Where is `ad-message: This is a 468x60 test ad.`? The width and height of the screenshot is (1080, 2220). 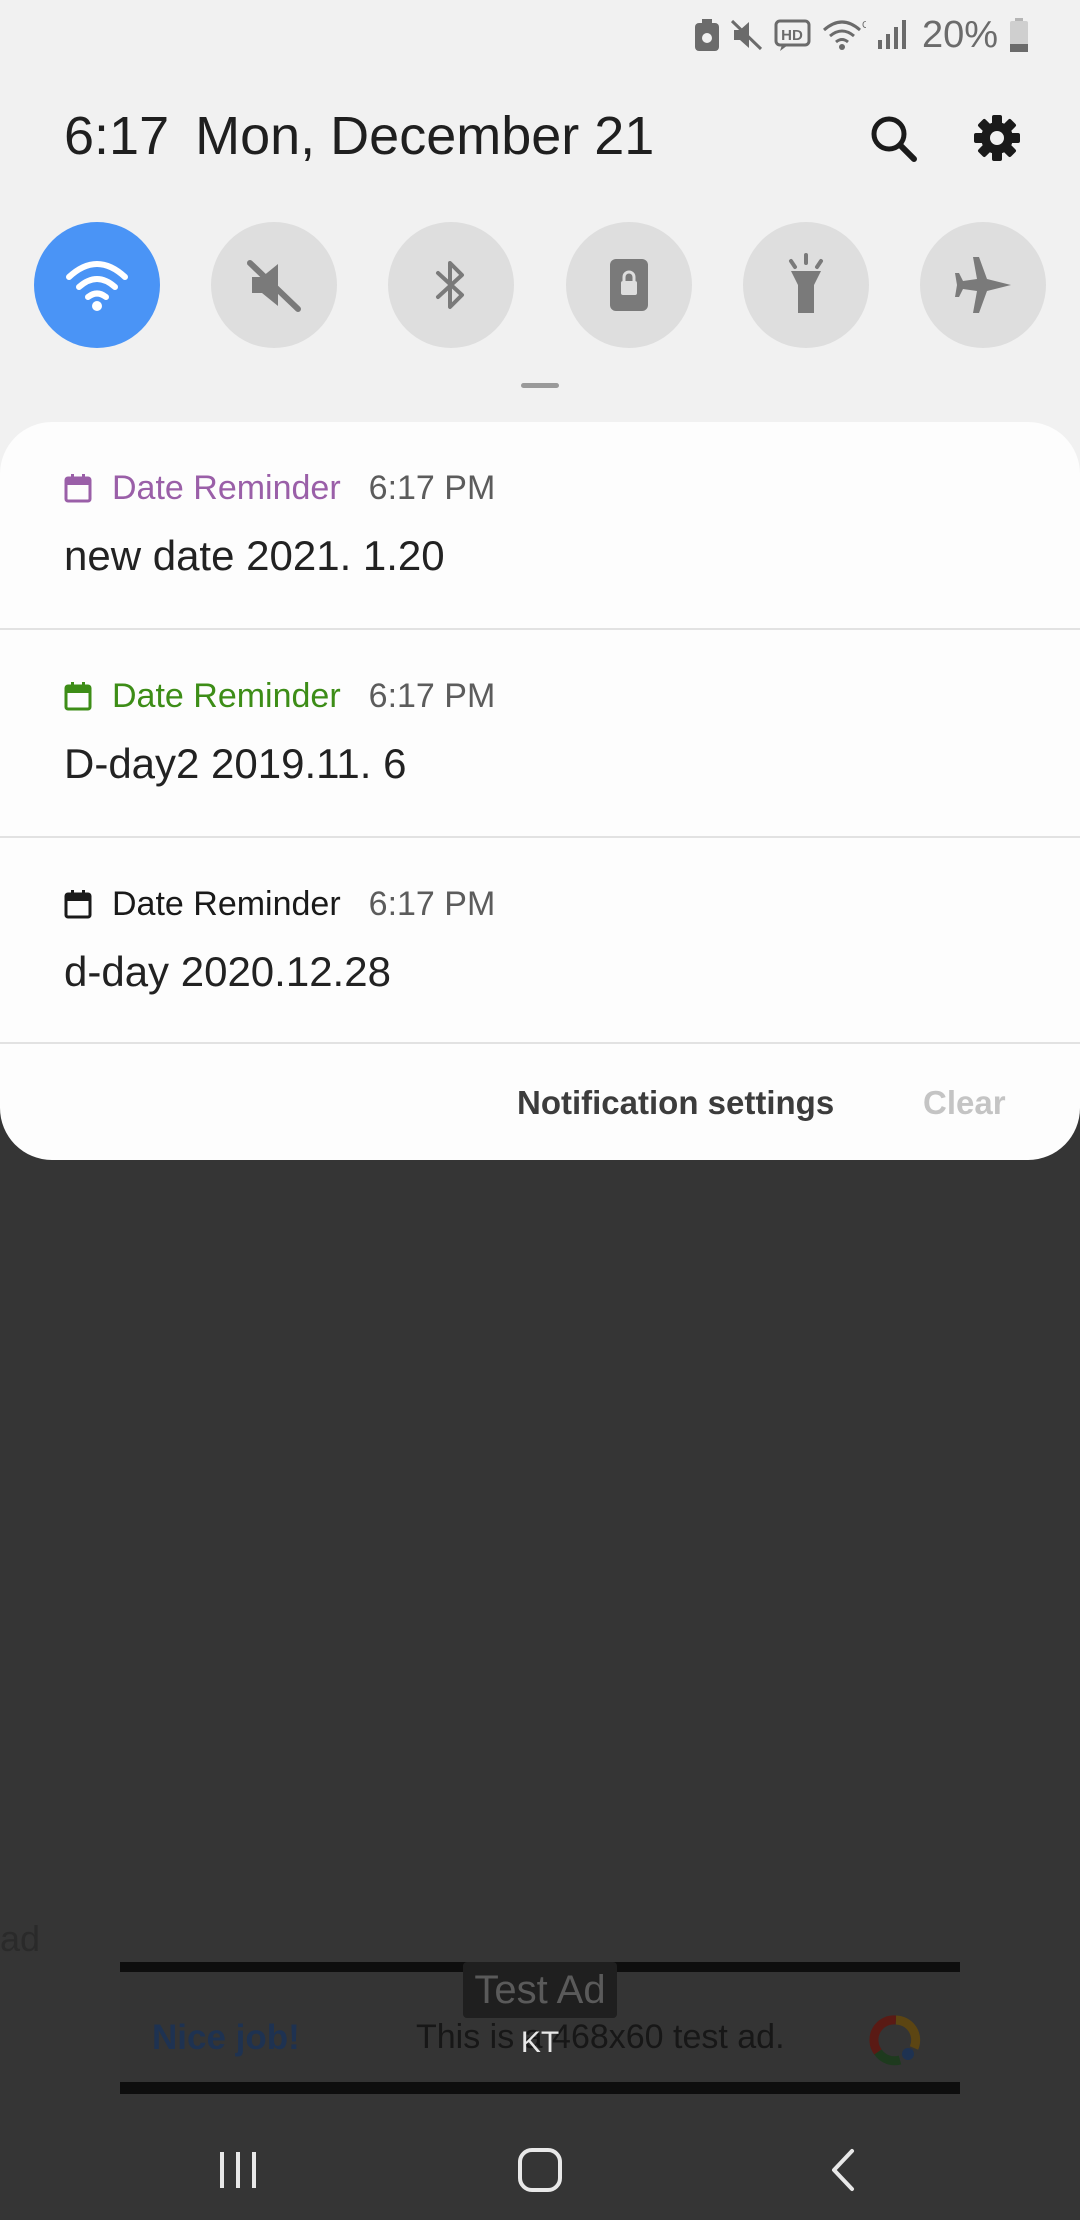 ad-message: This is a 468x60 test ad. is located at coordinates (600, 2037).